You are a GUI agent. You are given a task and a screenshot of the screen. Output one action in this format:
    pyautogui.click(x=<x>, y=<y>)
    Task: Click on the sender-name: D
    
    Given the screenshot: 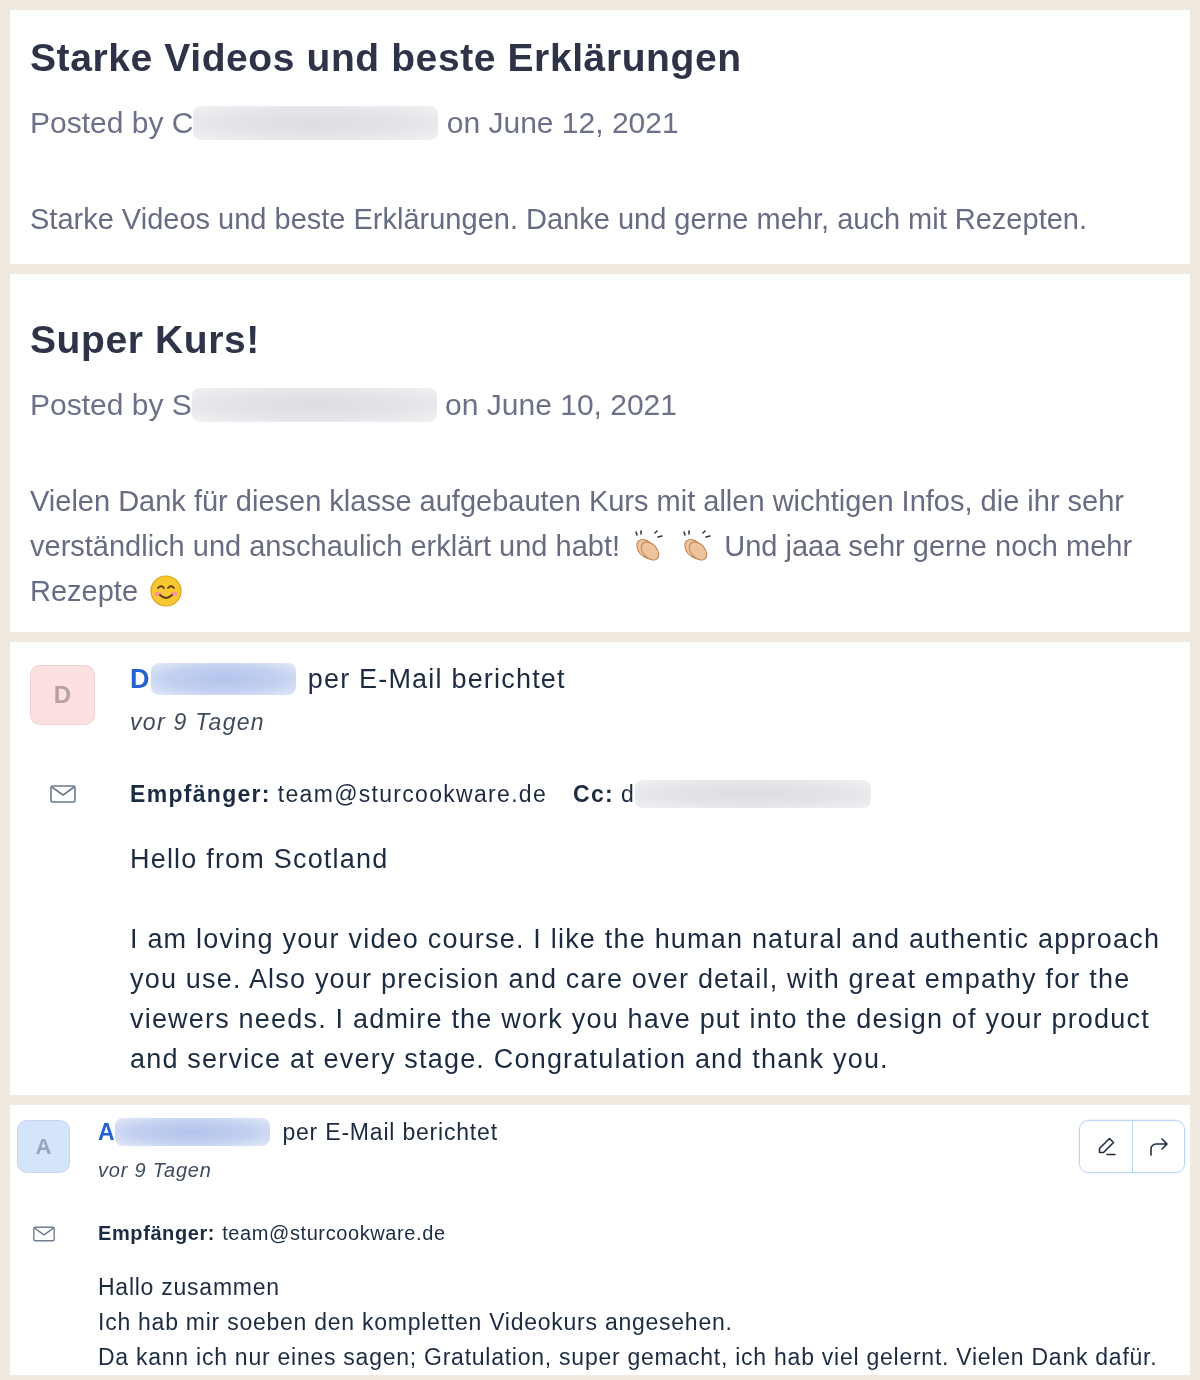 What is the action you would take?
    pyautogui.click(x=140, y=679)
    